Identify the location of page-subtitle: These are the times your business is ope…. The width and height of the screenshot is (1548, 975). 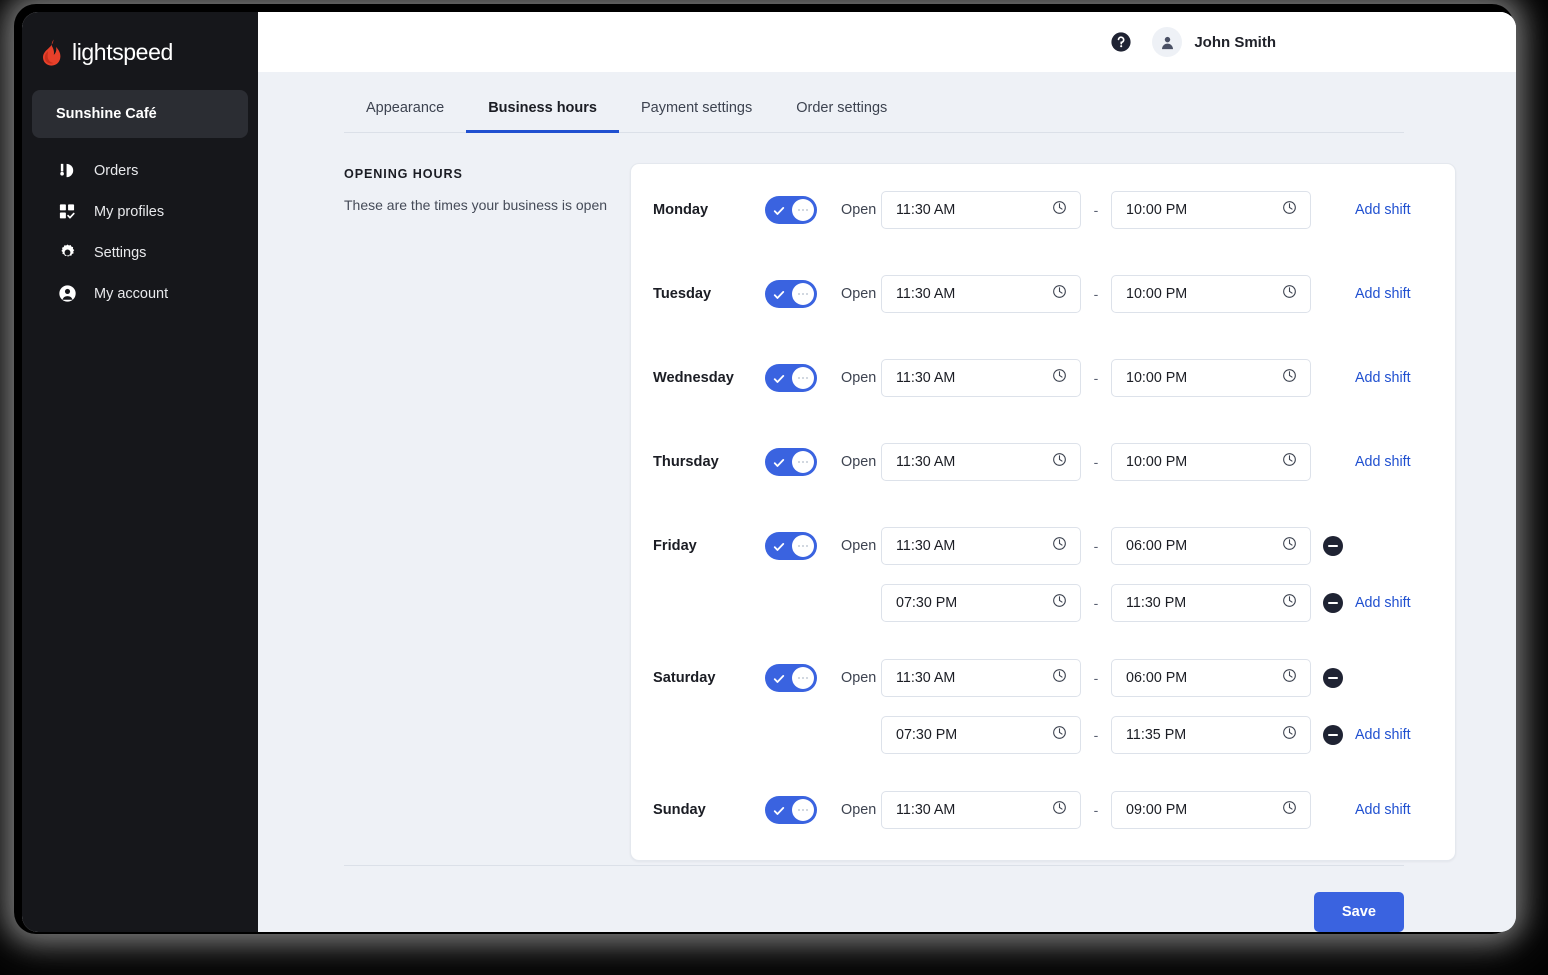
(476, 205).